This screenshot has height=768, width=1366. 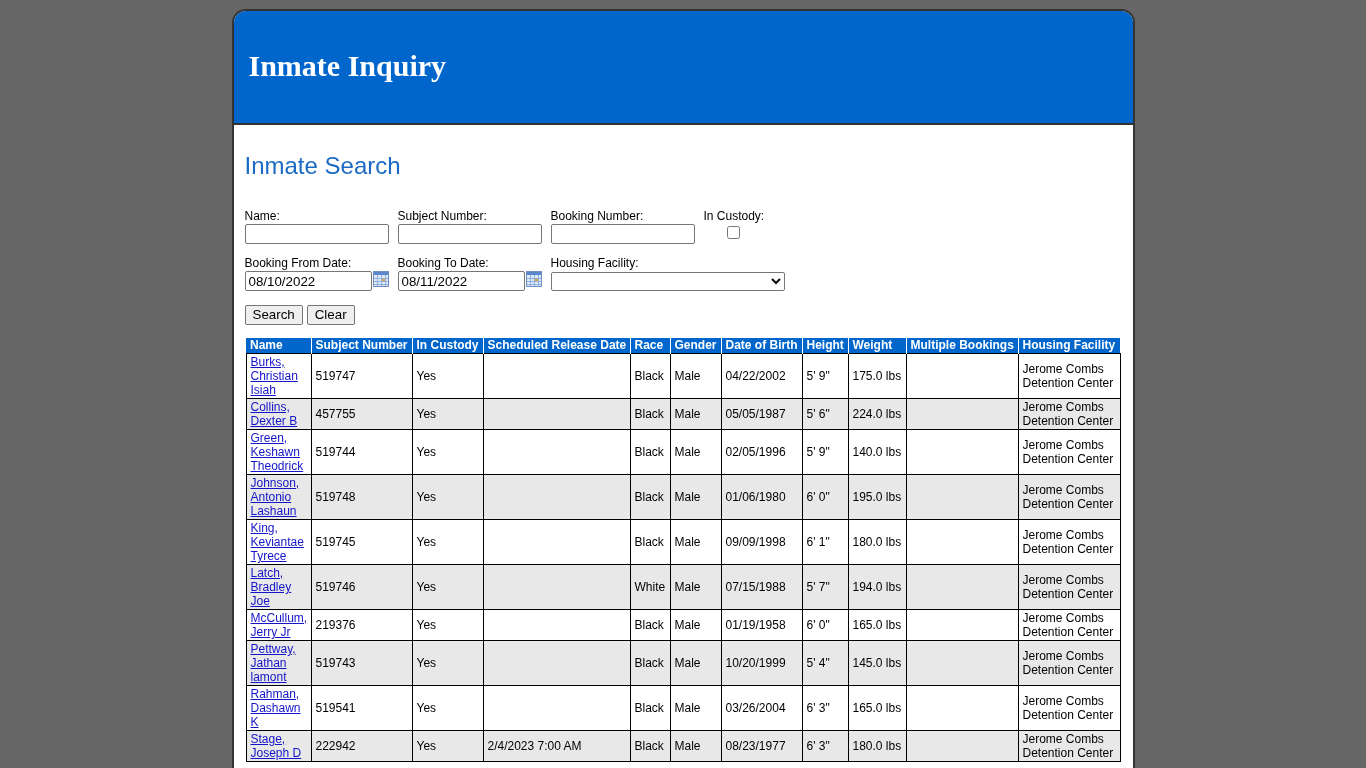 What do you see at coordinates (361, 414) in the screenshot?
I see `table-cell: 457755` at bounding box center [361, 414].